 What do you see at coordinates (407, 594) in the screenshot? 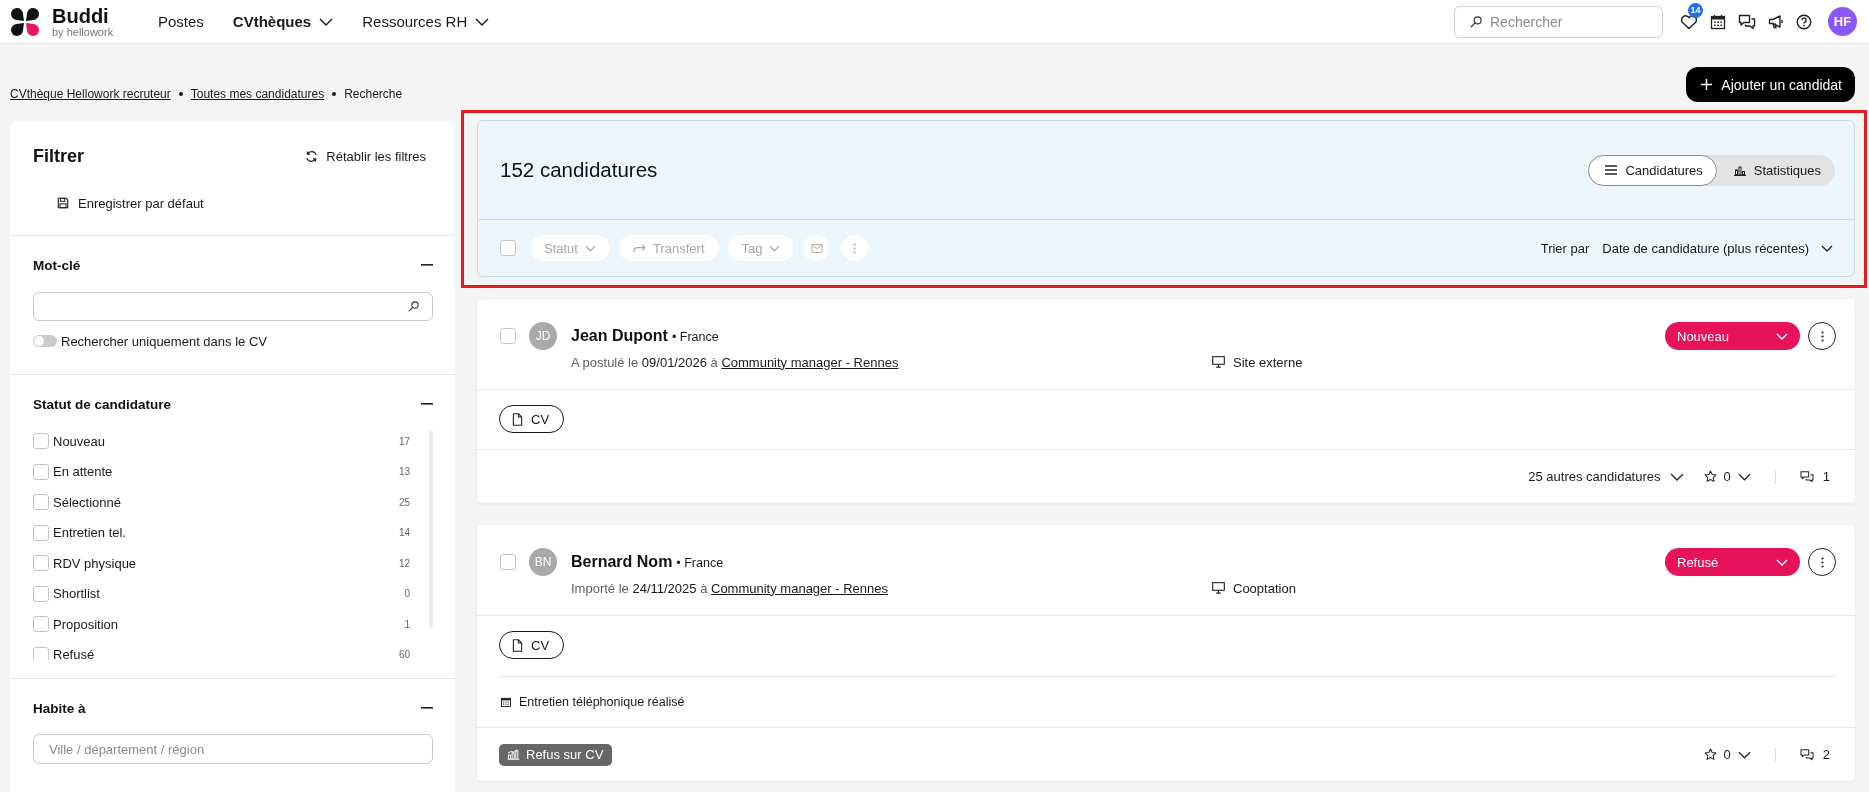
I see `option-count: 0` at bounding box center [407, 594].